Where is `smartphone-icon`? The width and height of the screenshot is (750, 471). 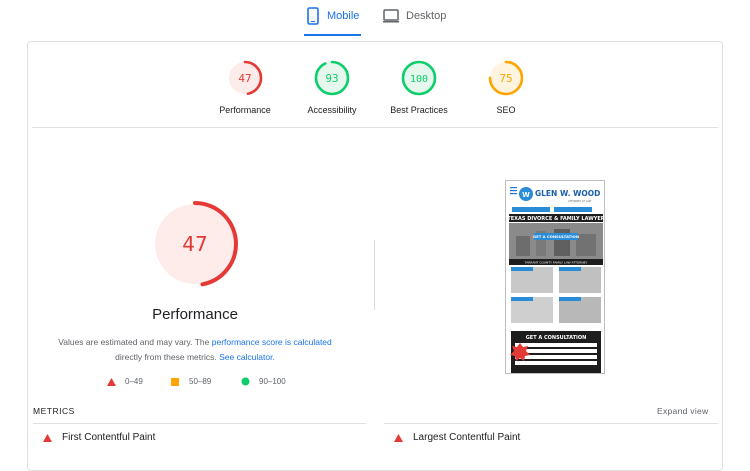
smartphone-icon is located at coordinates (313, 16).